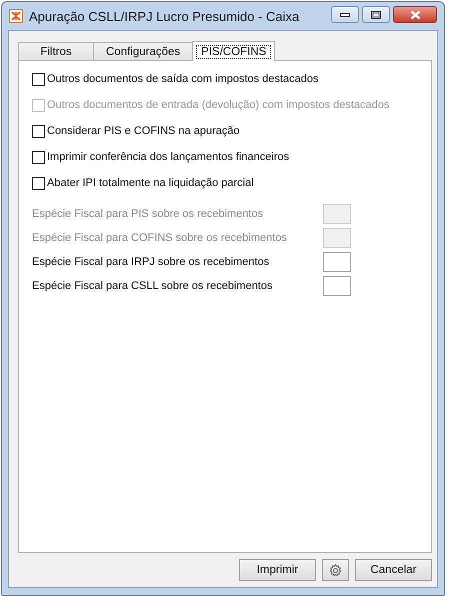 Image resolution: width=450 pixels, height=600 pixels. I want to click on tab: Filtros, so click(56, 51).